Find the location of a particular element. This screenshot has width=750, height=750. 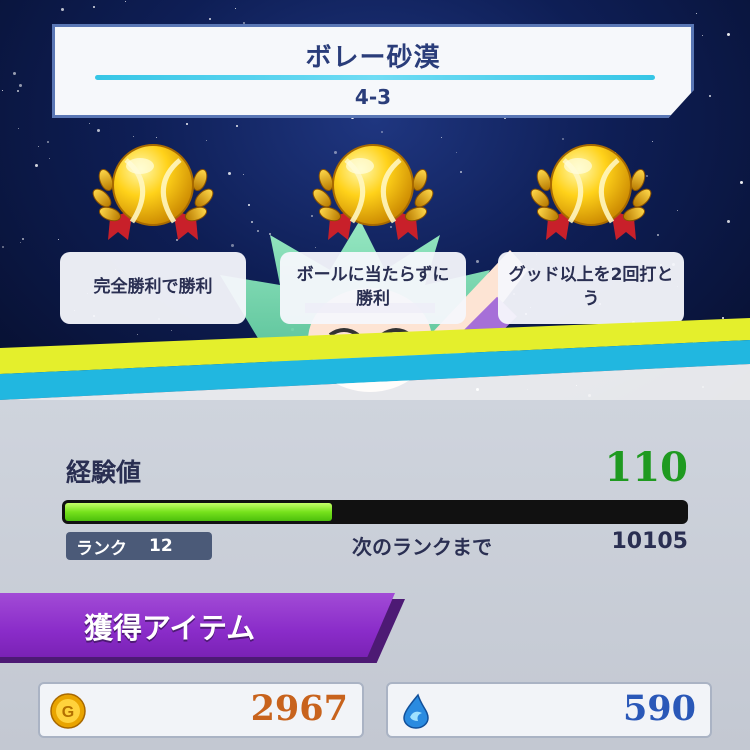

mission-3: グッド以上を2回打とう is located at coordinates (591, 235).